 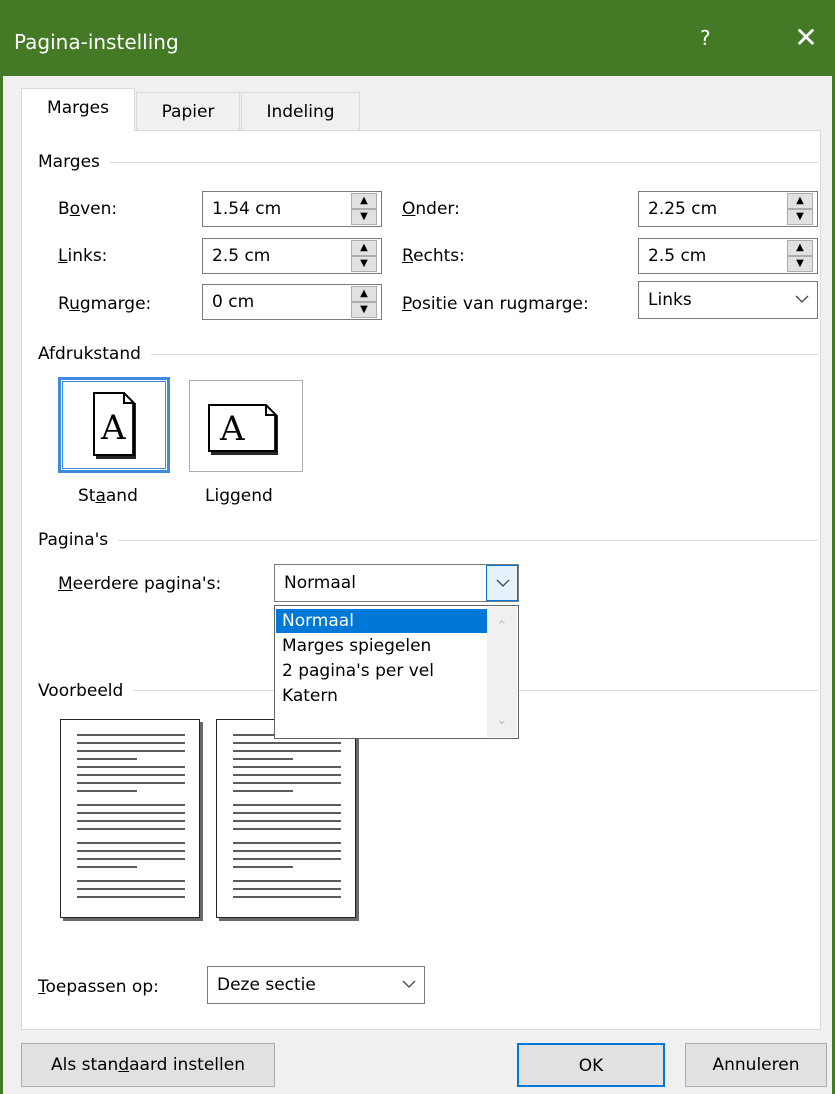 I want to click on close-icon: ✕, so click(x=806, y=37).